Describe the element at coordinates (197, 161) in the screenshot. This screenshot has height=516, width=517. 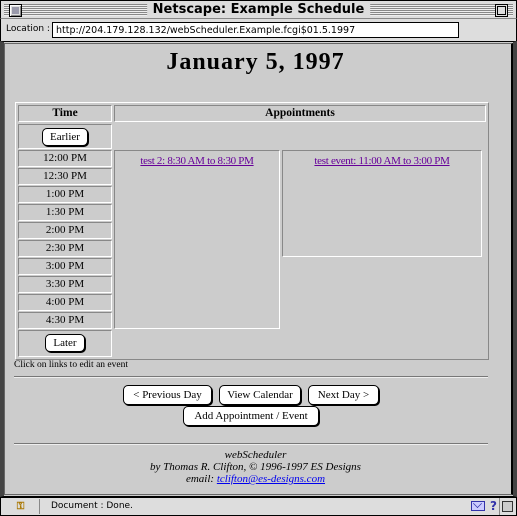
I see `appointment-link: test 2: 8:30 AM to 8:30 PM` at that location.